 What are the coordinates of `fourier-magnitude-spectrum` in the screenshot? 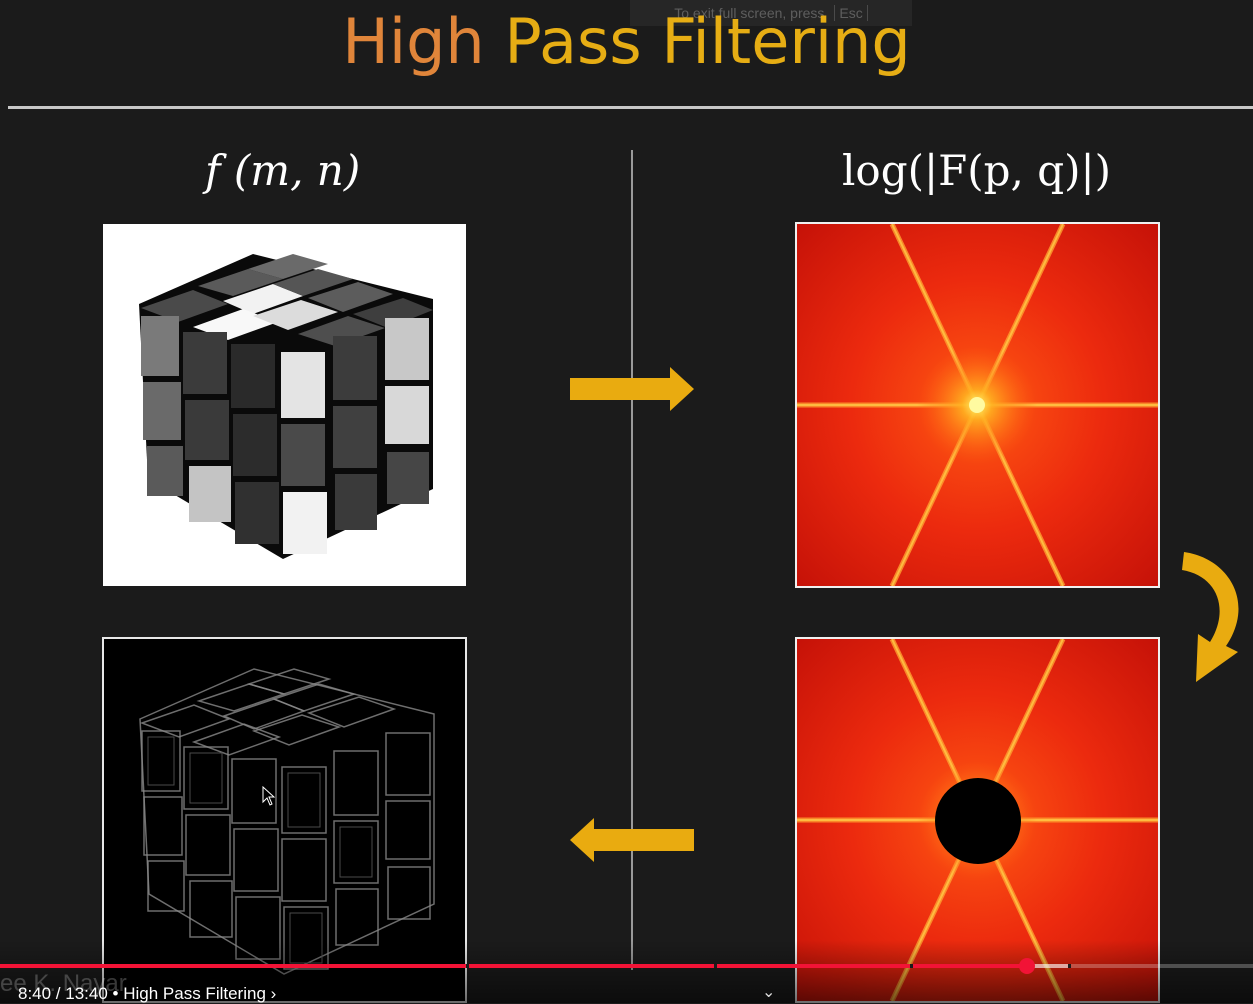 It's located at (977, 405).